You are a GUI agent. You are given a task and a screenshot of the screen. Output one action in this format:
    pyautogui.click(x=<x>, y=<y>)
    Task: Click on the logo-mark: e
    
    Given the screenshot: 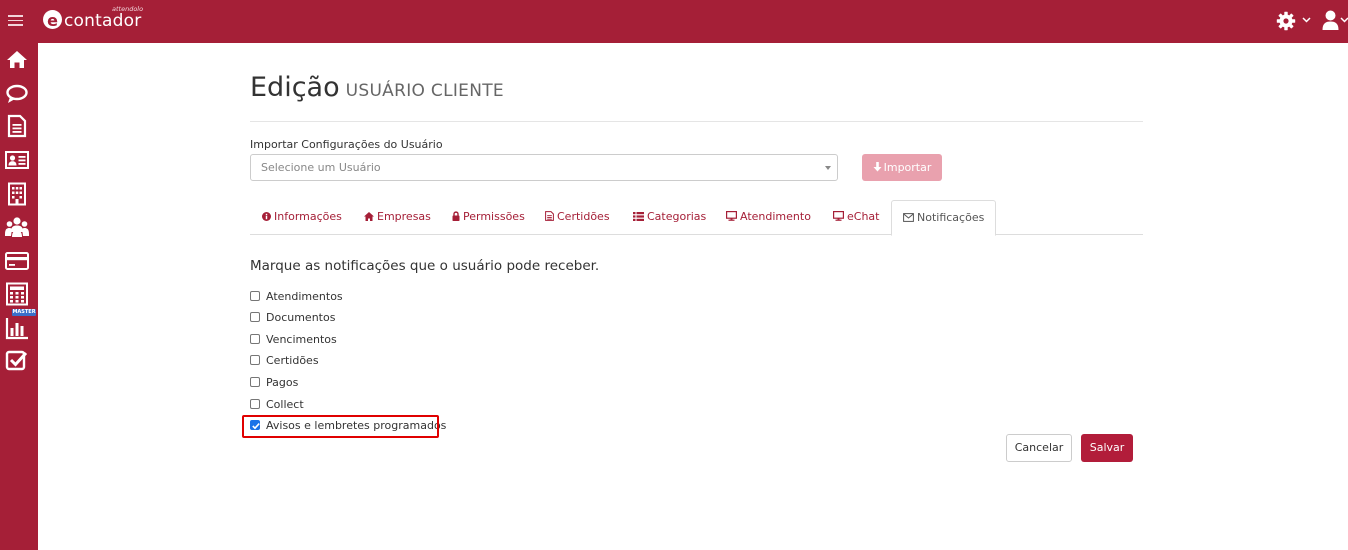 What is the action you would take?
    pyautogui.click(x=52, y=20)
    